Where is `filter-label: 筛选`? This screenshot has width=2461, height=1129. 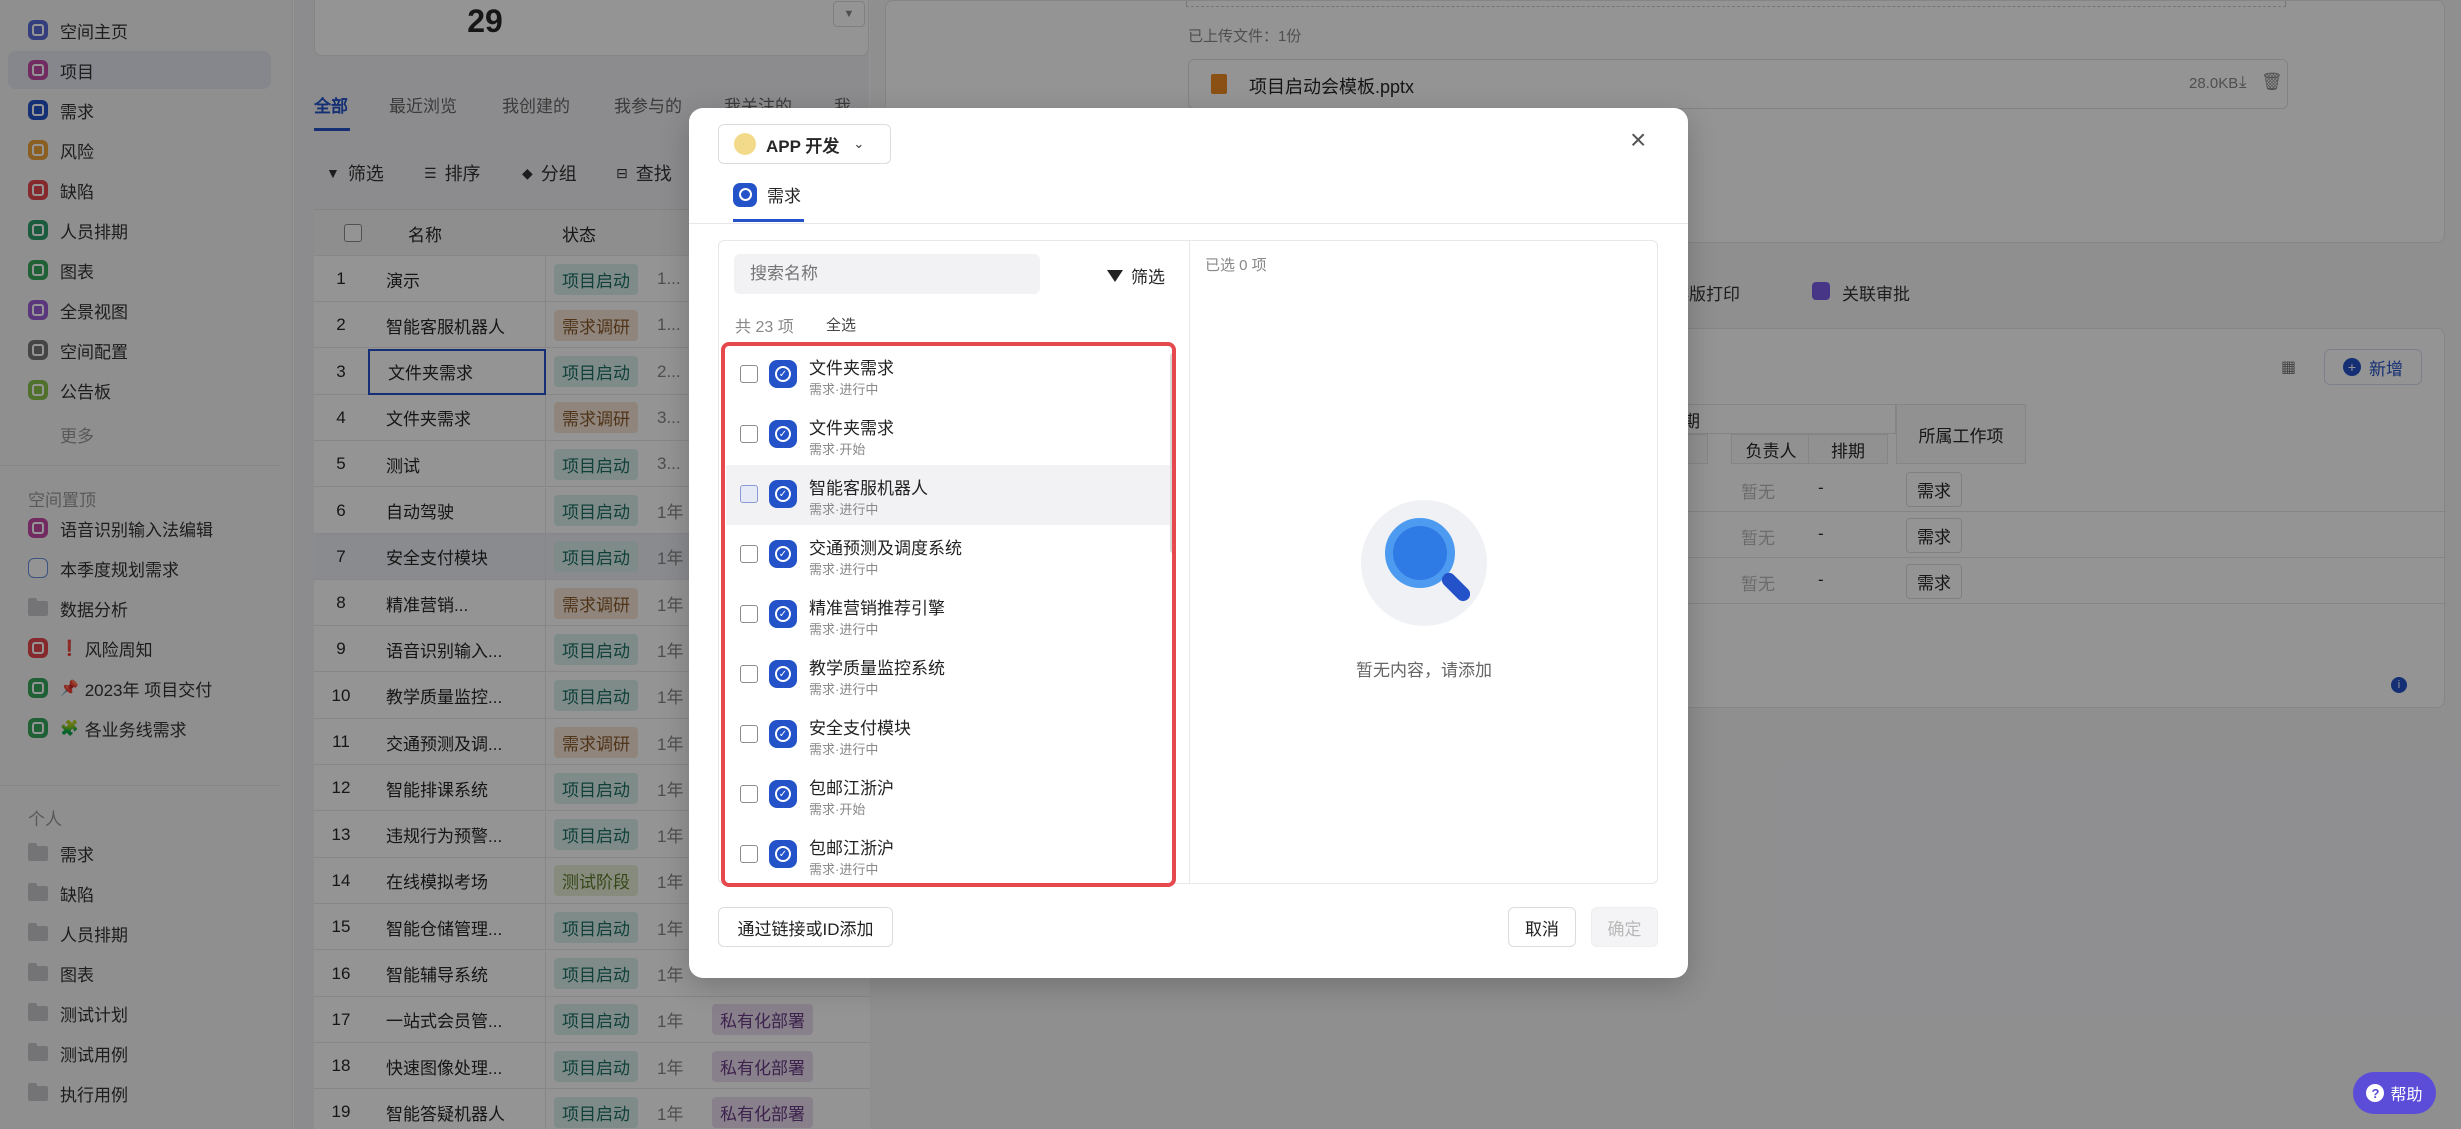
filter-label: 筛选 is located at coordinates (1148, 277).